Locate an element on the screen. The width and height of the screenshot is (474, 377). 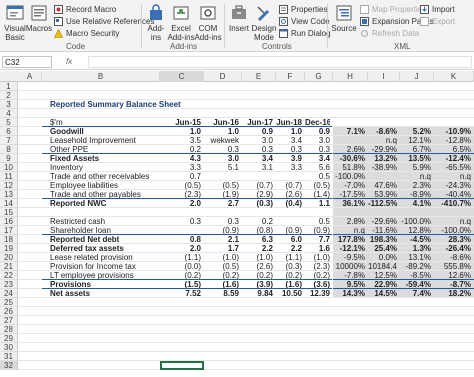
row-header: 32 is located at coordinates (9, 365).